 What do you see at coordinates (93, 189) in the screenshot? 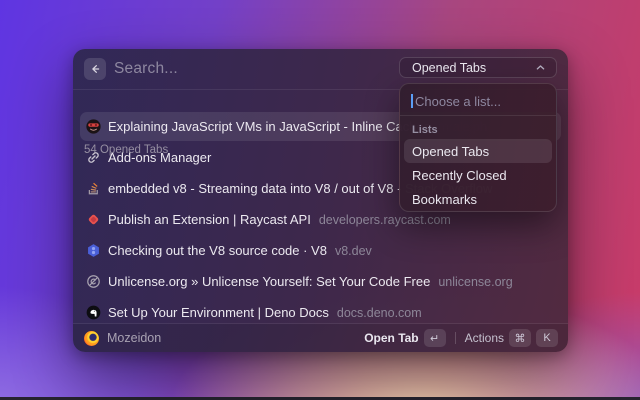
I see `stackoverflow-favicon` at bounding box center [93, 189].